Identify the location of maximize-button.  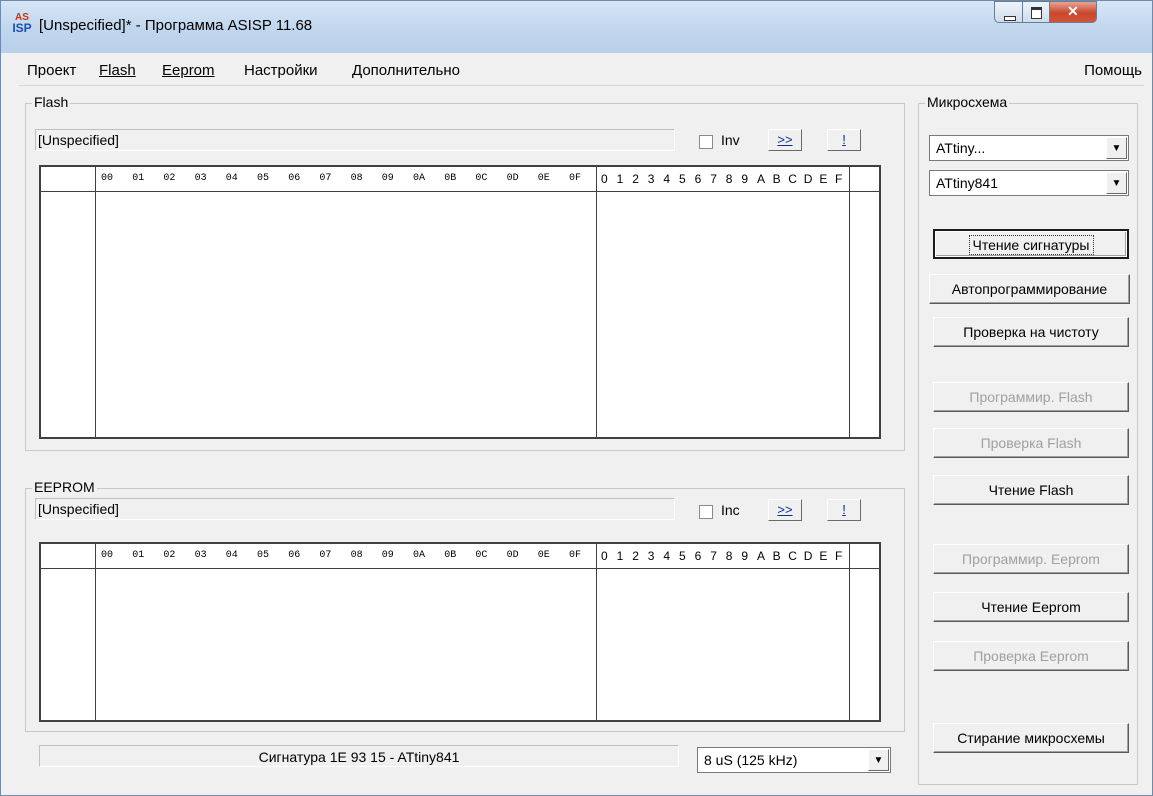
(1036, 12).